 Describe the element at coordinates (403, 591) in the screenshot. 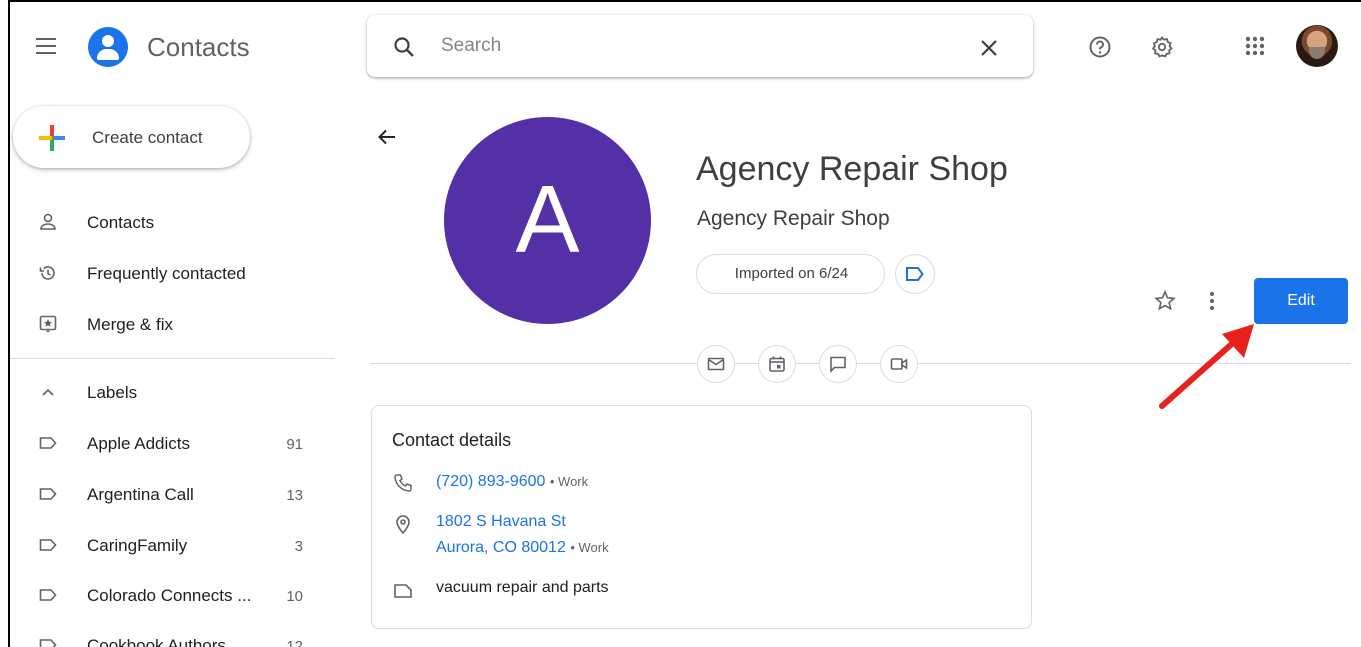

I see `note-icon` at that location.